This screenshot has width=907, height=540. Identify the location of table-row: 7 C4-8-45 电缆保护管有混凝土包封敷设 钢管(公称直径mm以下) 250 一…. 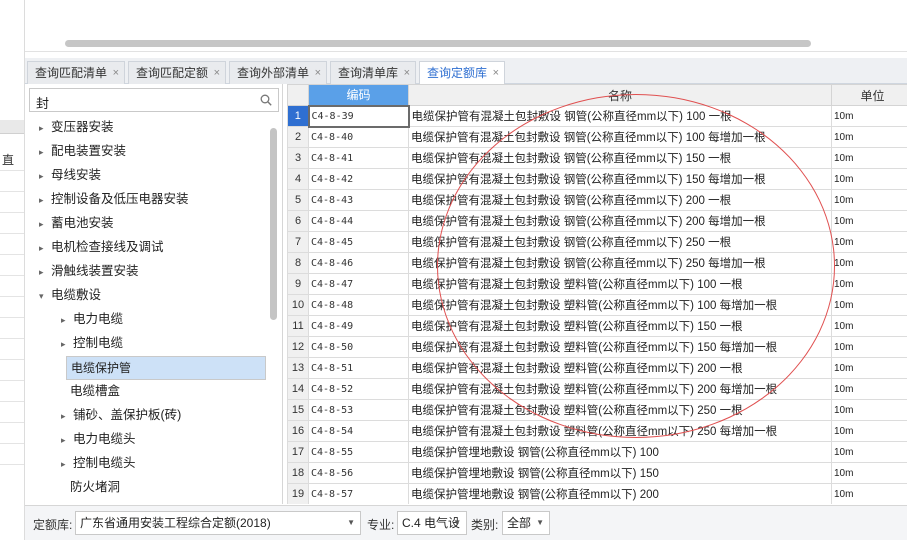
(597, 242).